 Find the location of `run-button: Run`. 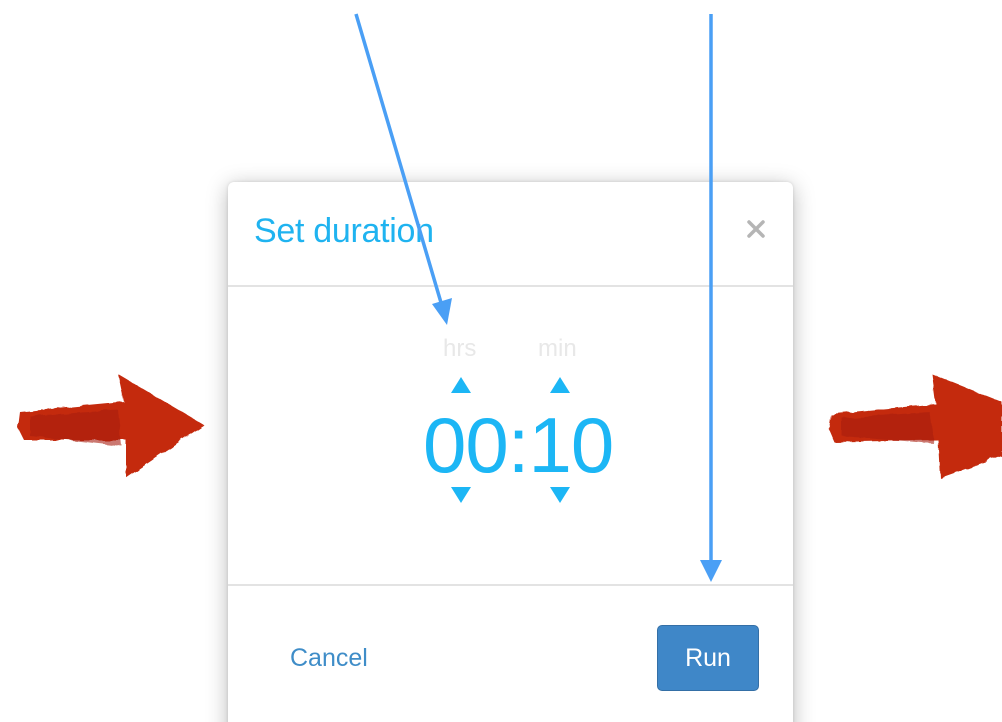

run-button: Run is located at coordinates (708, 658).